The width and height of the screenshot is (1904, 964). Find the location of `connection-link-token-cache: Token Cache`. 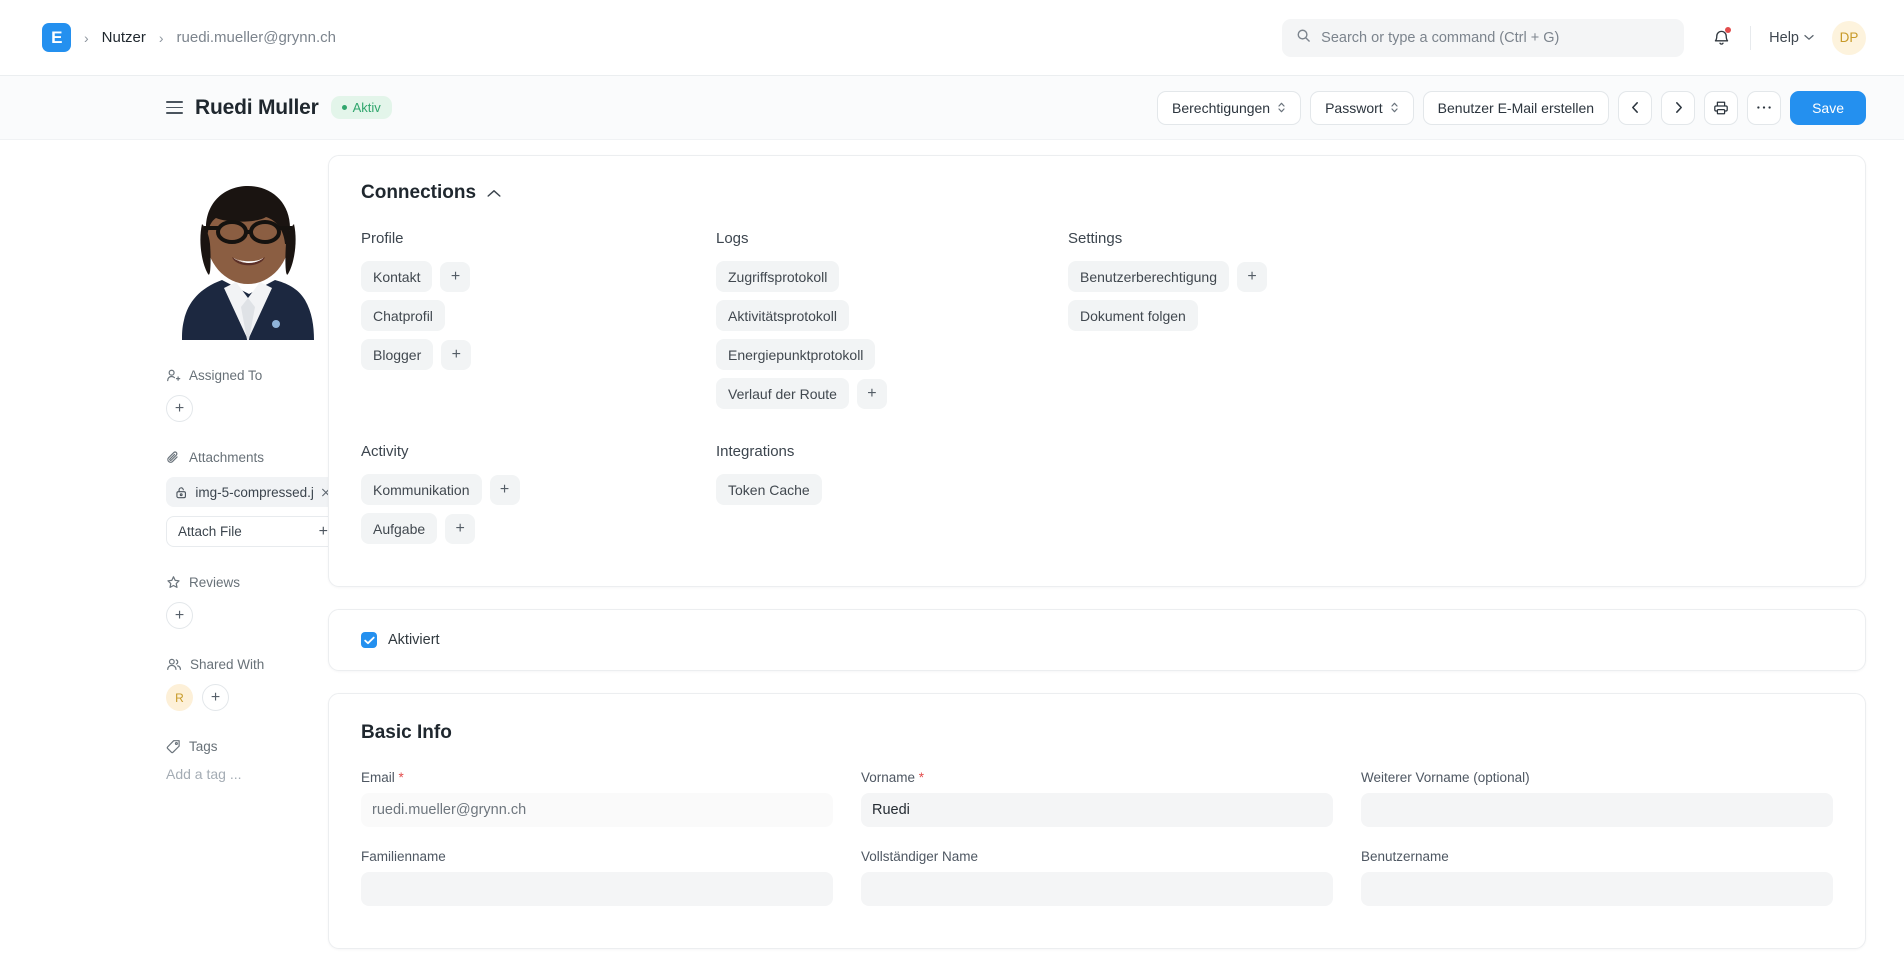

connection-link-token-cache: Token Cache is located at coordinates (769, 489).